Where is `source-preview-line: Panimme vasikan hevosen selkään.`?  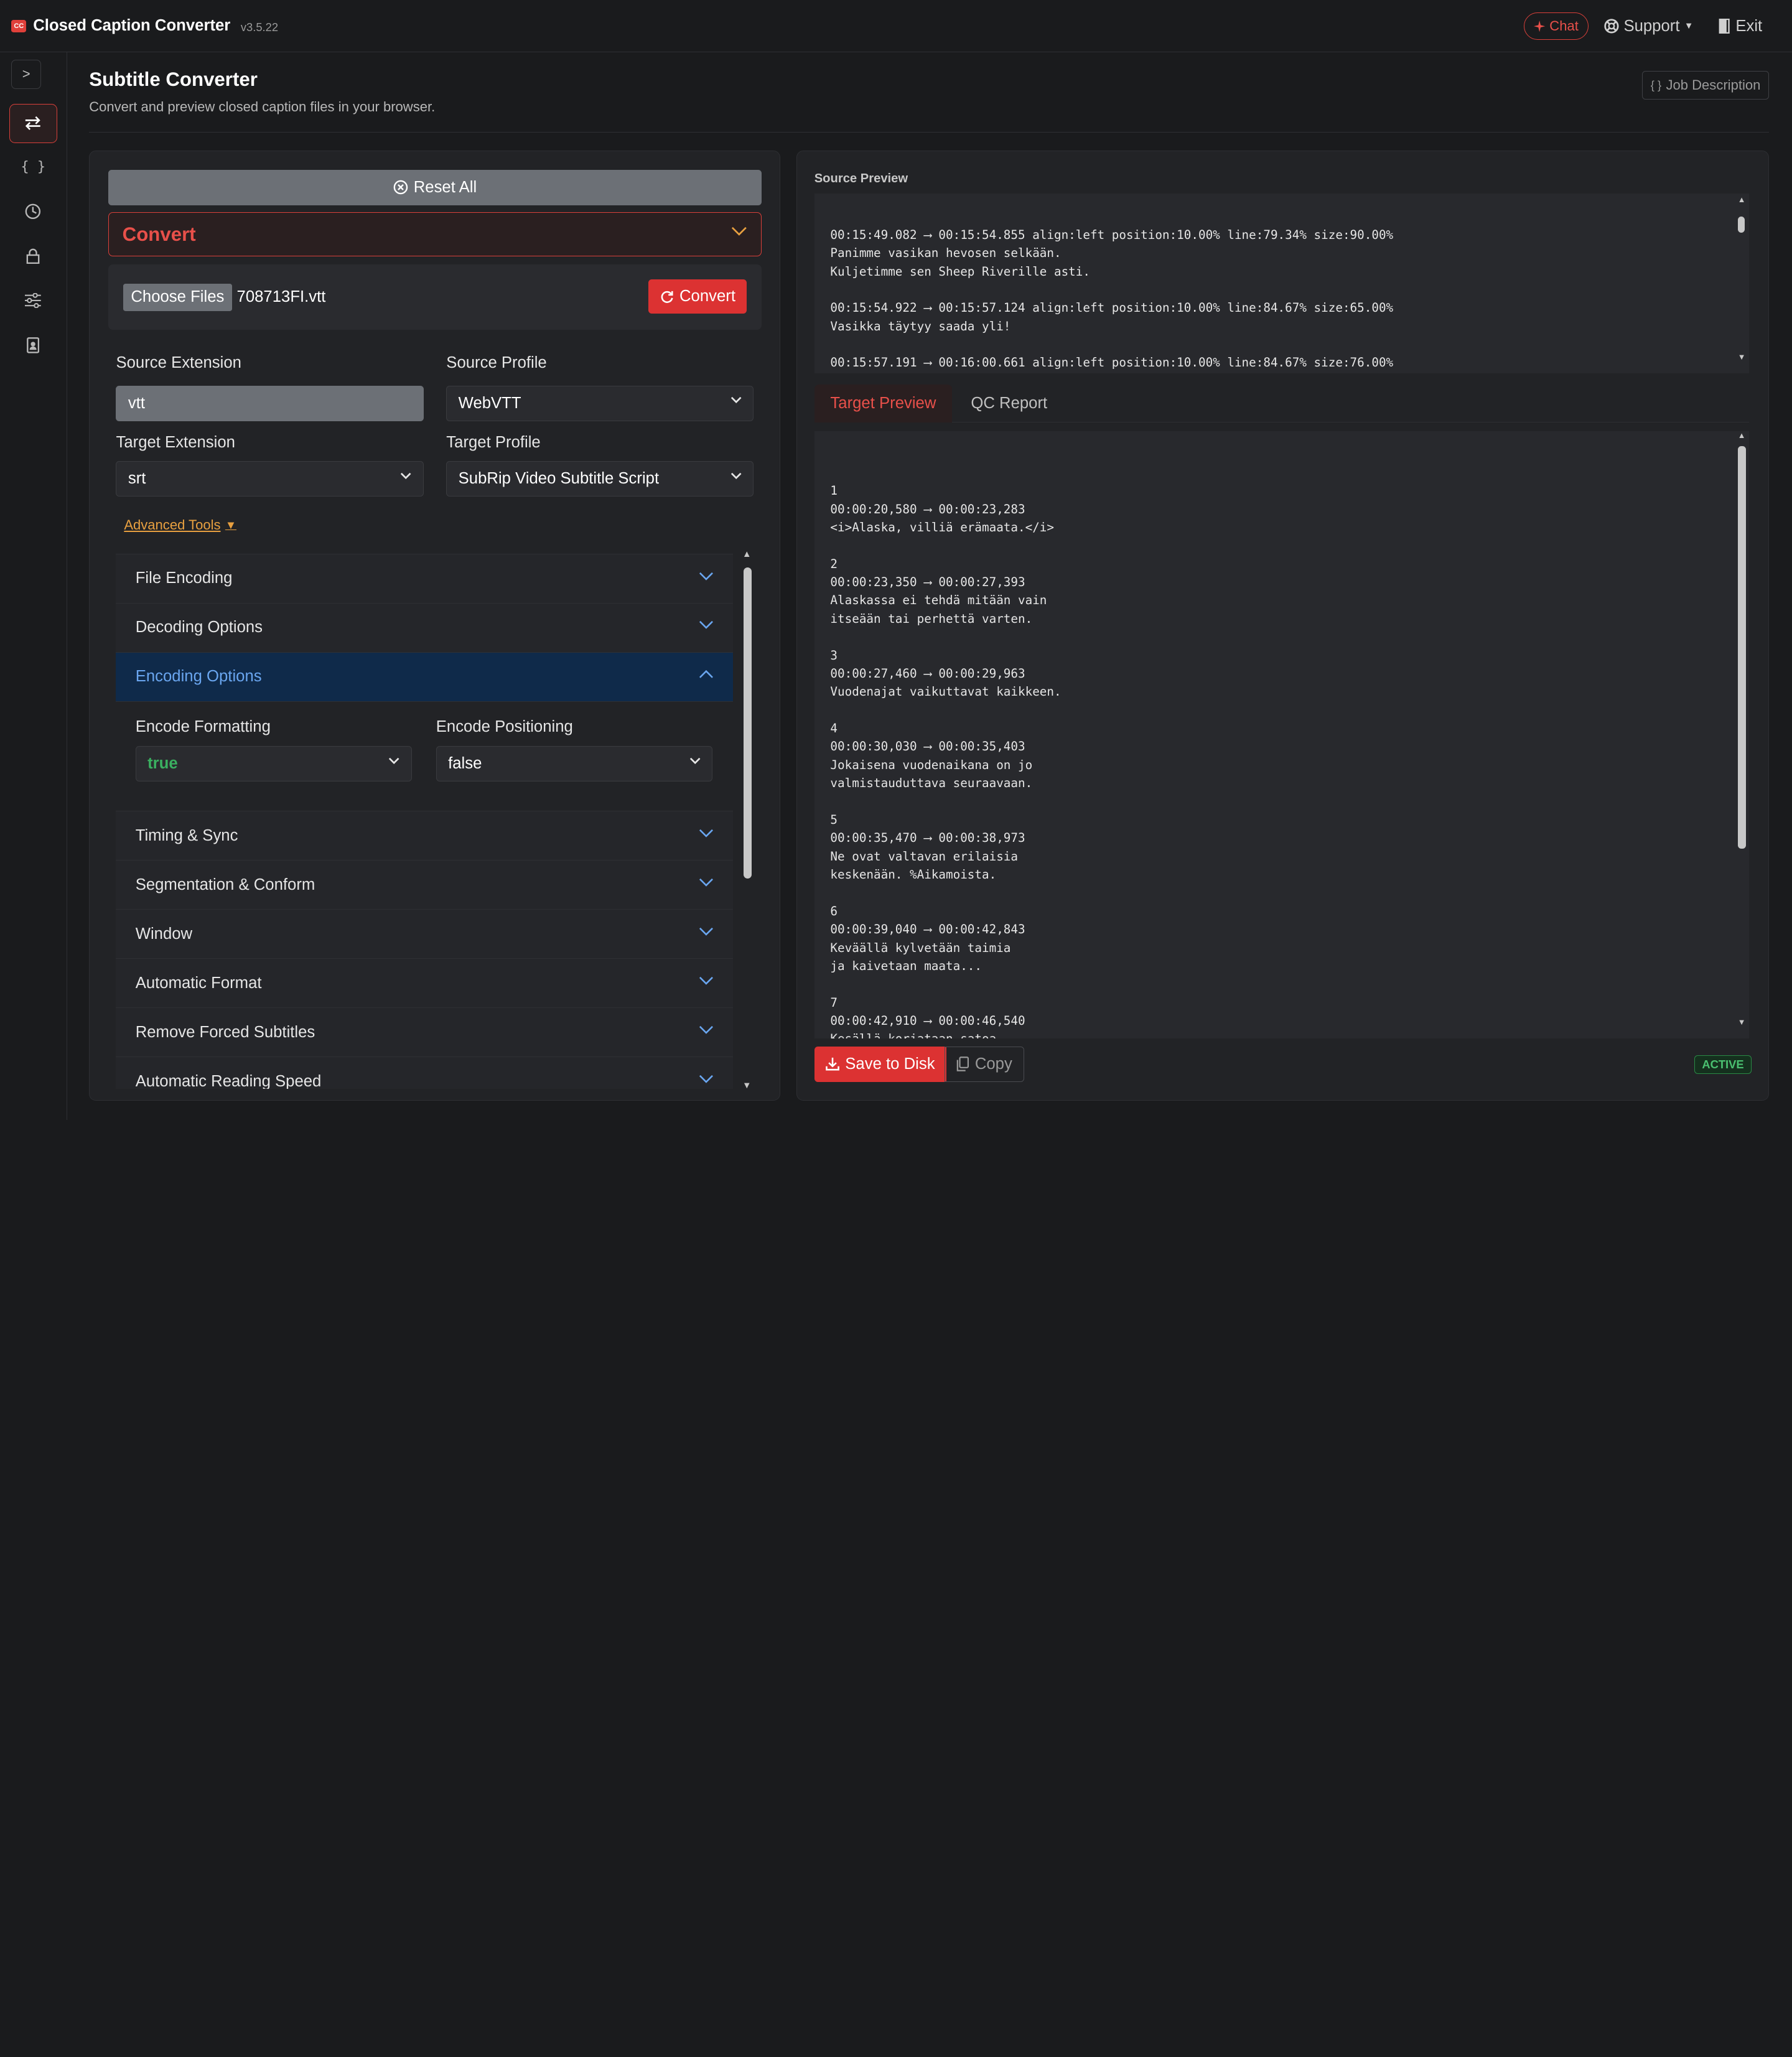
source-preview-line: Panimme vasikan hevosen selkään. is located at coordinates (946, 253).